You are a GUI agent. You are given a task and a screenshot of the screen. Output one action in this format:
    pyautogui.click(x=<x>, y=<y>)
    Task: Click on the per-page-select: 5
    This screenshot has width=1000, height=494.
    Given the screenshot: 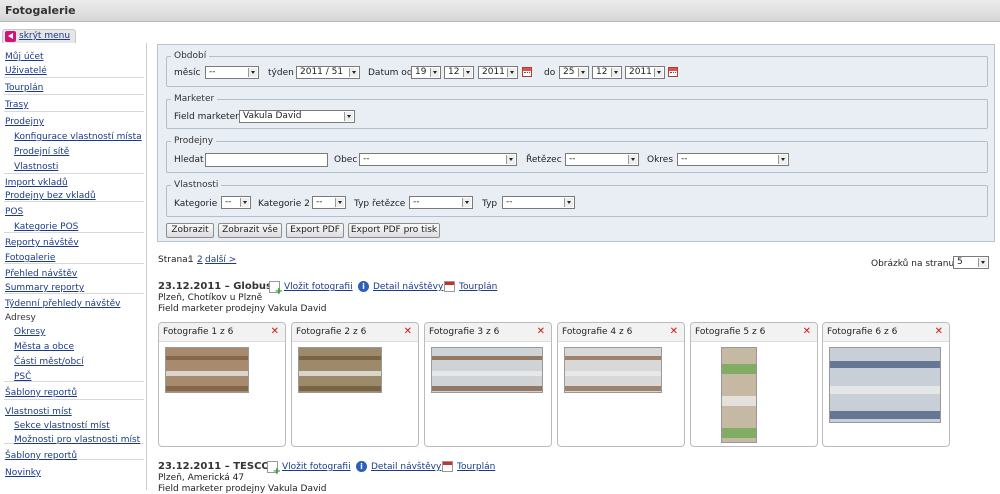 What is the action you would take?
    pyautogui.click(x=971, y=262)
    